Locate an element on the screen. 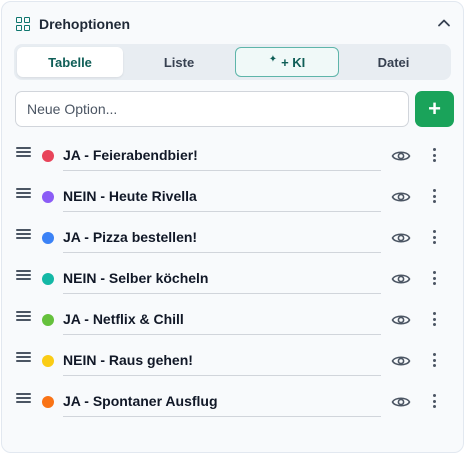 The image size is (465, 453). grid-icon is located at coordinates (23, 24).